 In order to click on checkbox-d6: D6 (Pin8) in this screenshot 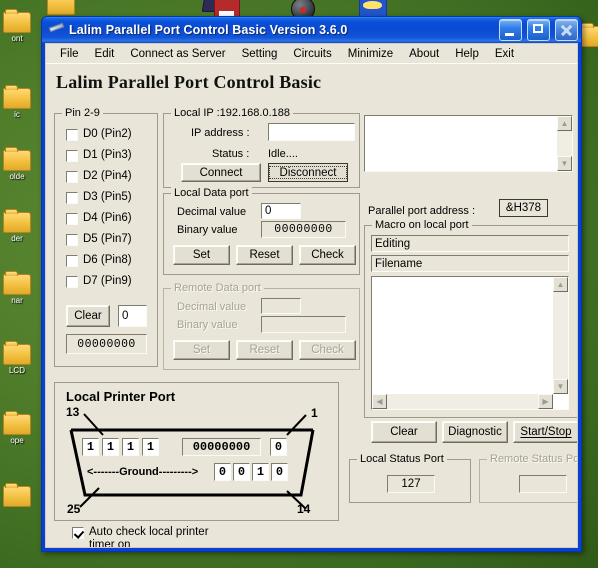, I will do `click(99, 260)`.